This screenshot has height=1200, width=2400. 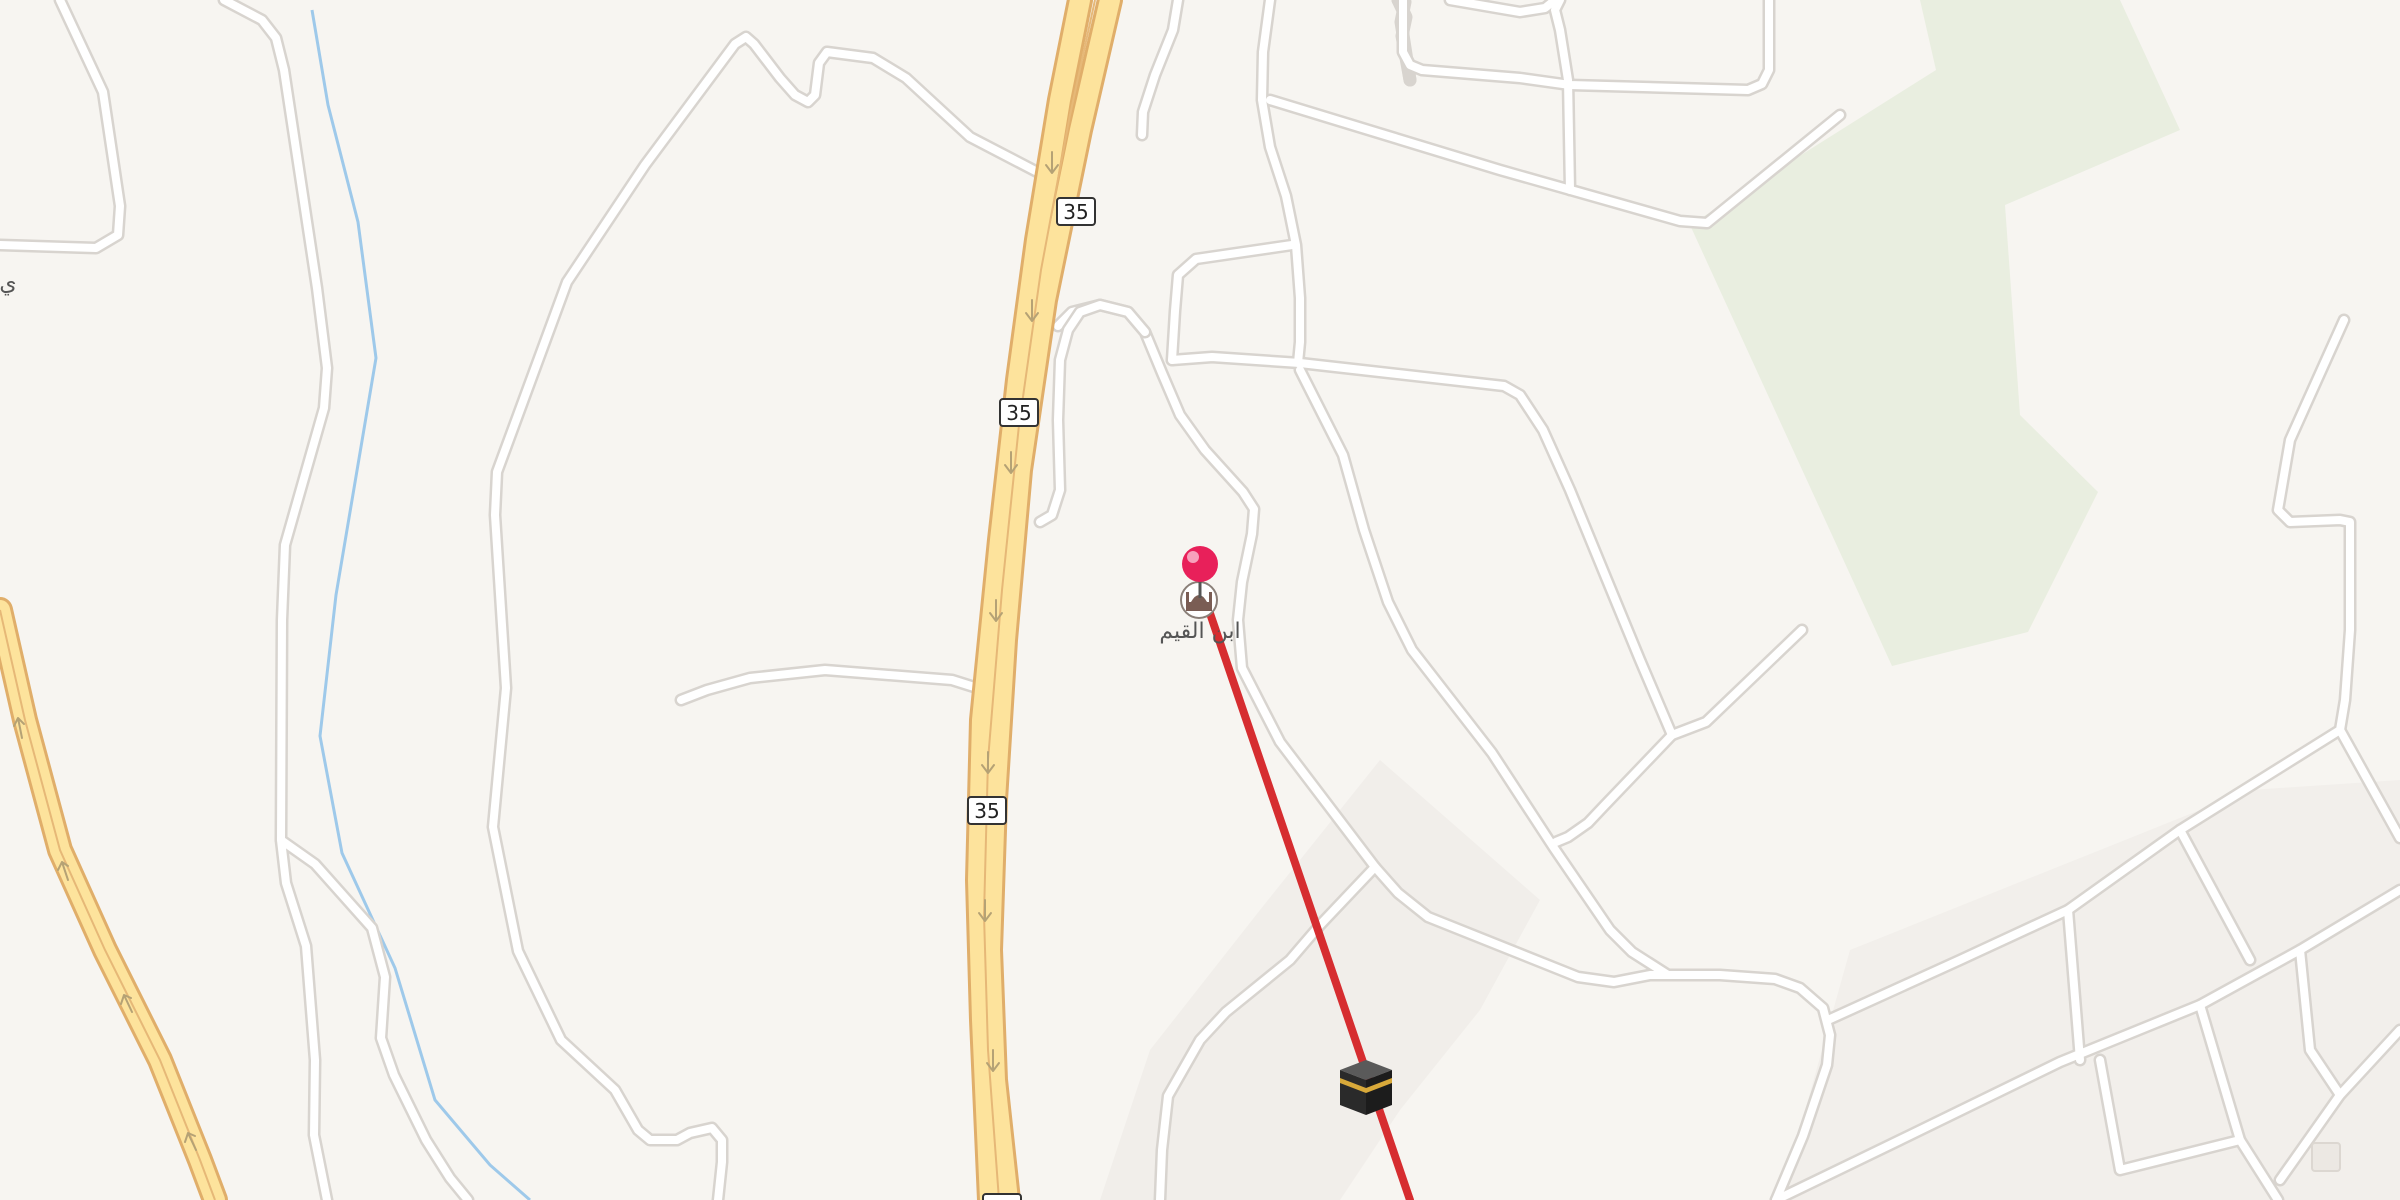 I want to click on kaaba-icon, so click(x=1366, y=1087).